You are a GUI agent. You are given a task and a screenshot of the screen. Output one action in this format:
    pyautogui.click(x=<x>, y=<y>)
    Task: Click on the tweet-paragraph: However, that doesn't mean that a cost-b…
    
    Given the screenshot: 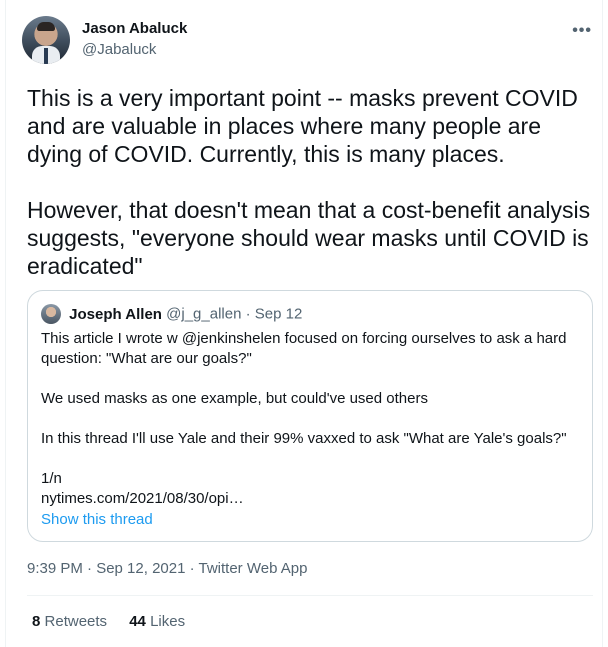 What is the action you would take?
    pyautogui.click(x=309, y=238)
    